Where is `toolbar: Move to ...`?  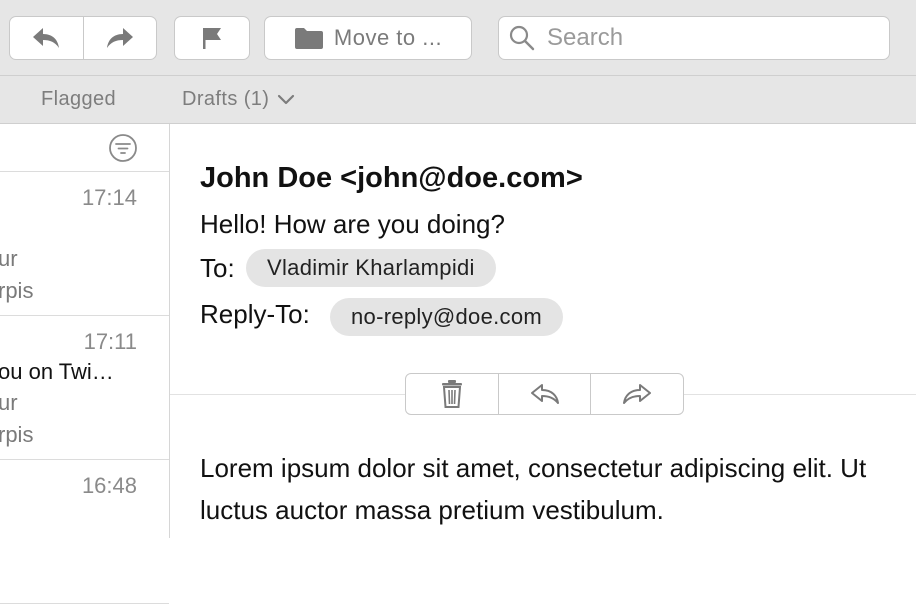
toolbar: Move to ... is located at coordinates (458, 38).